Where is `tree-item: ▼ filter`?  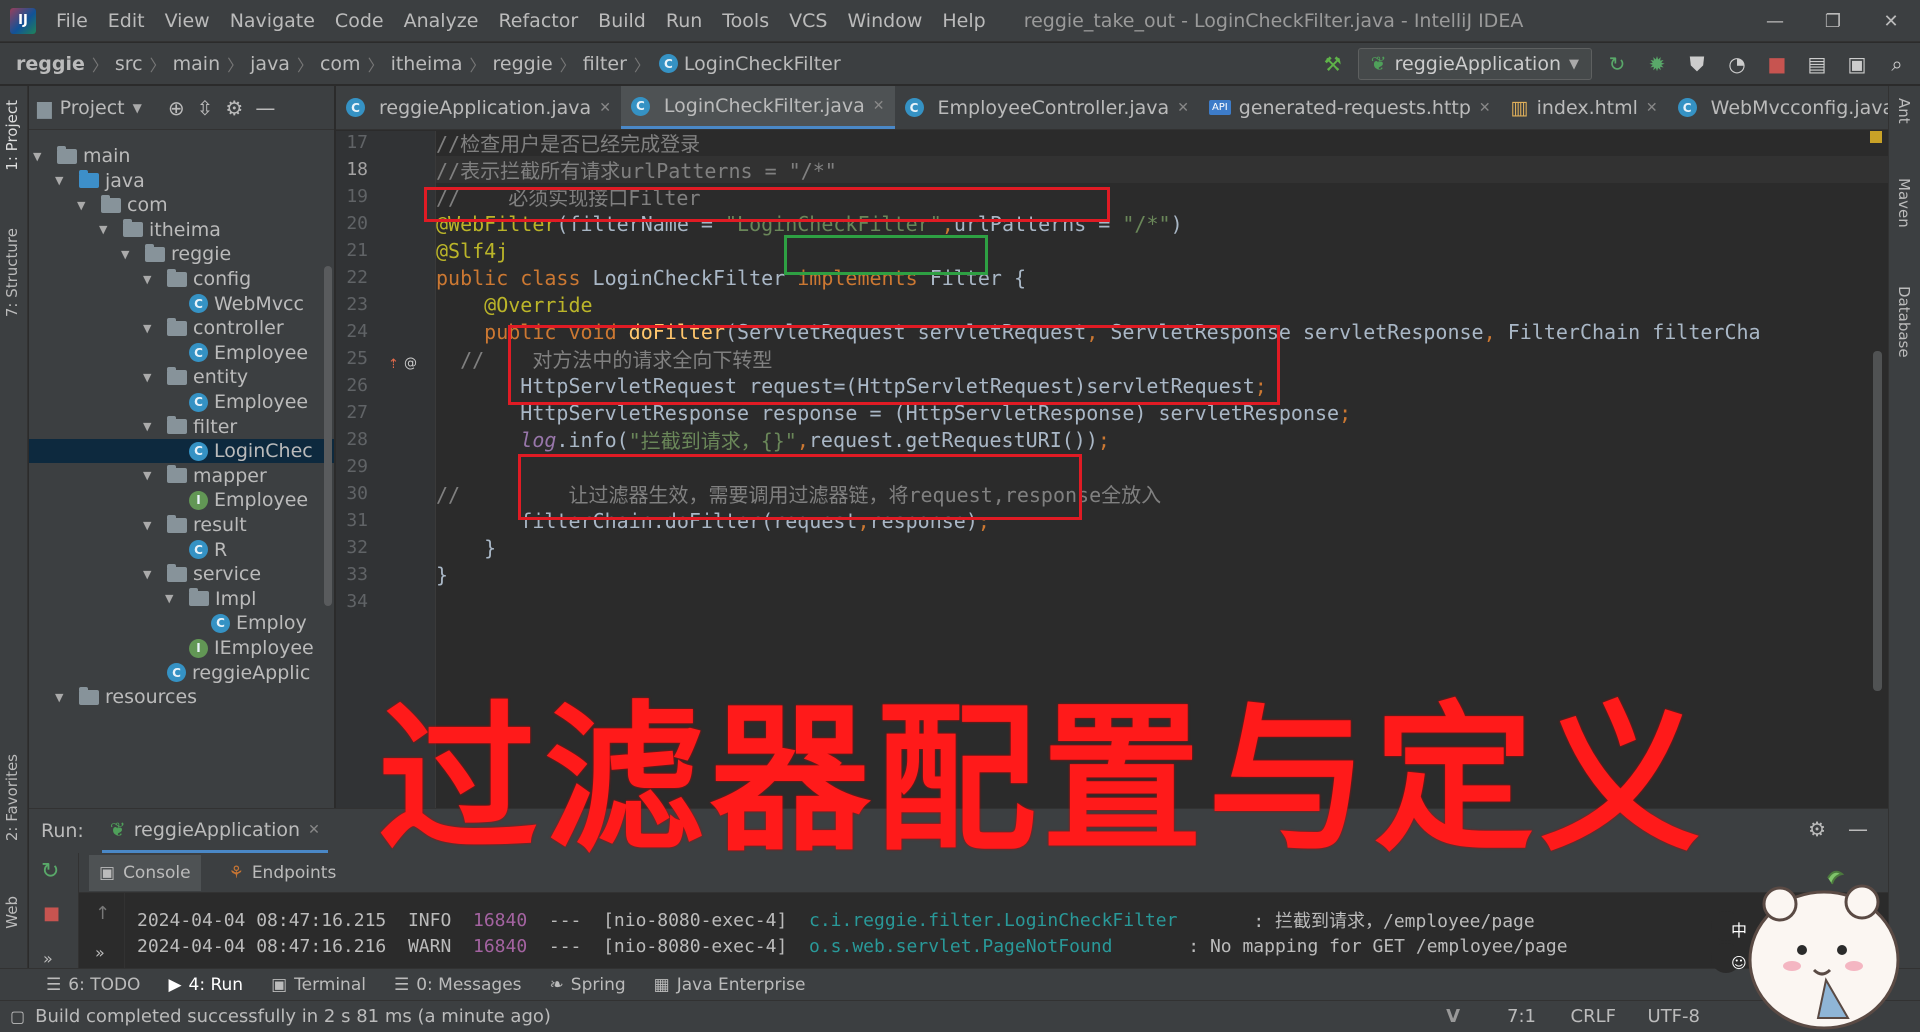 tree-item: ▼ filter is located at coordinates (181, 427).